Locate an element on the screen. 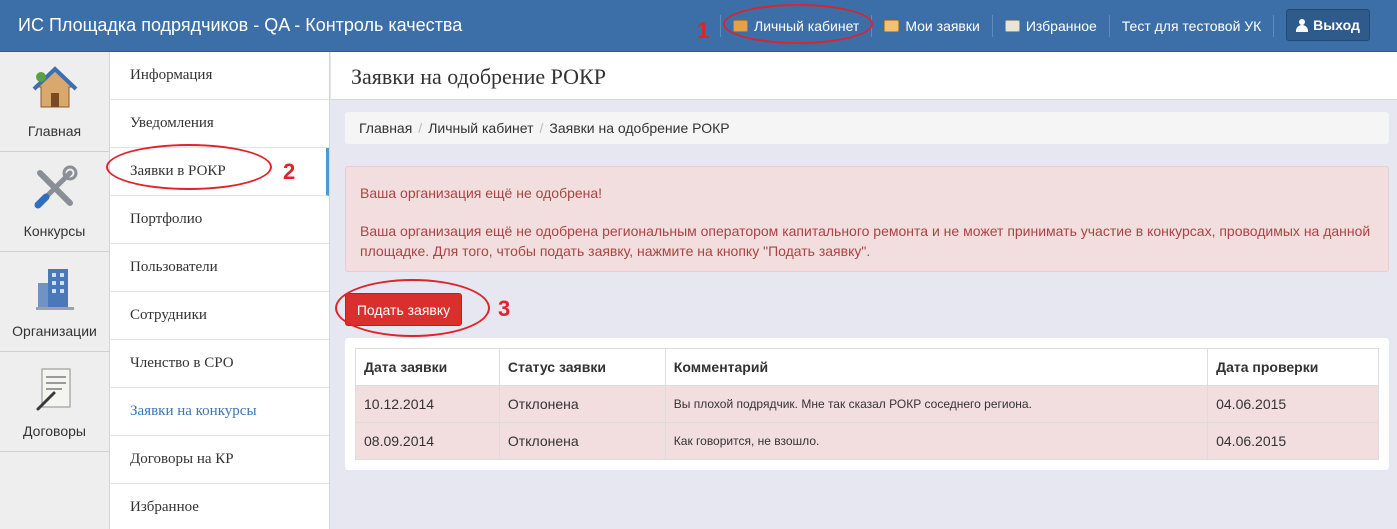  nav-my-orders: Мои заявки is located at coordinates (931, 26).